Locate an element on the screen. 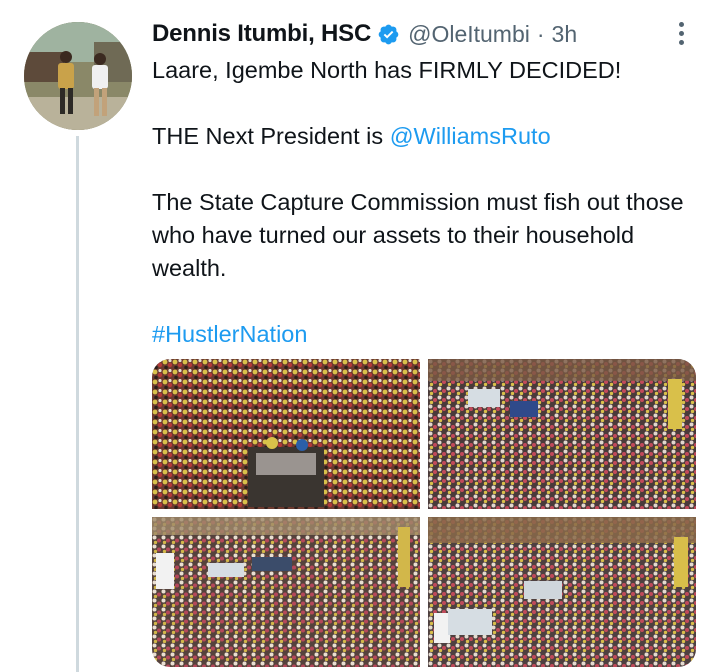 This screenshot has height=672, width=720. author-avatar is located at coordinates (78, 76).